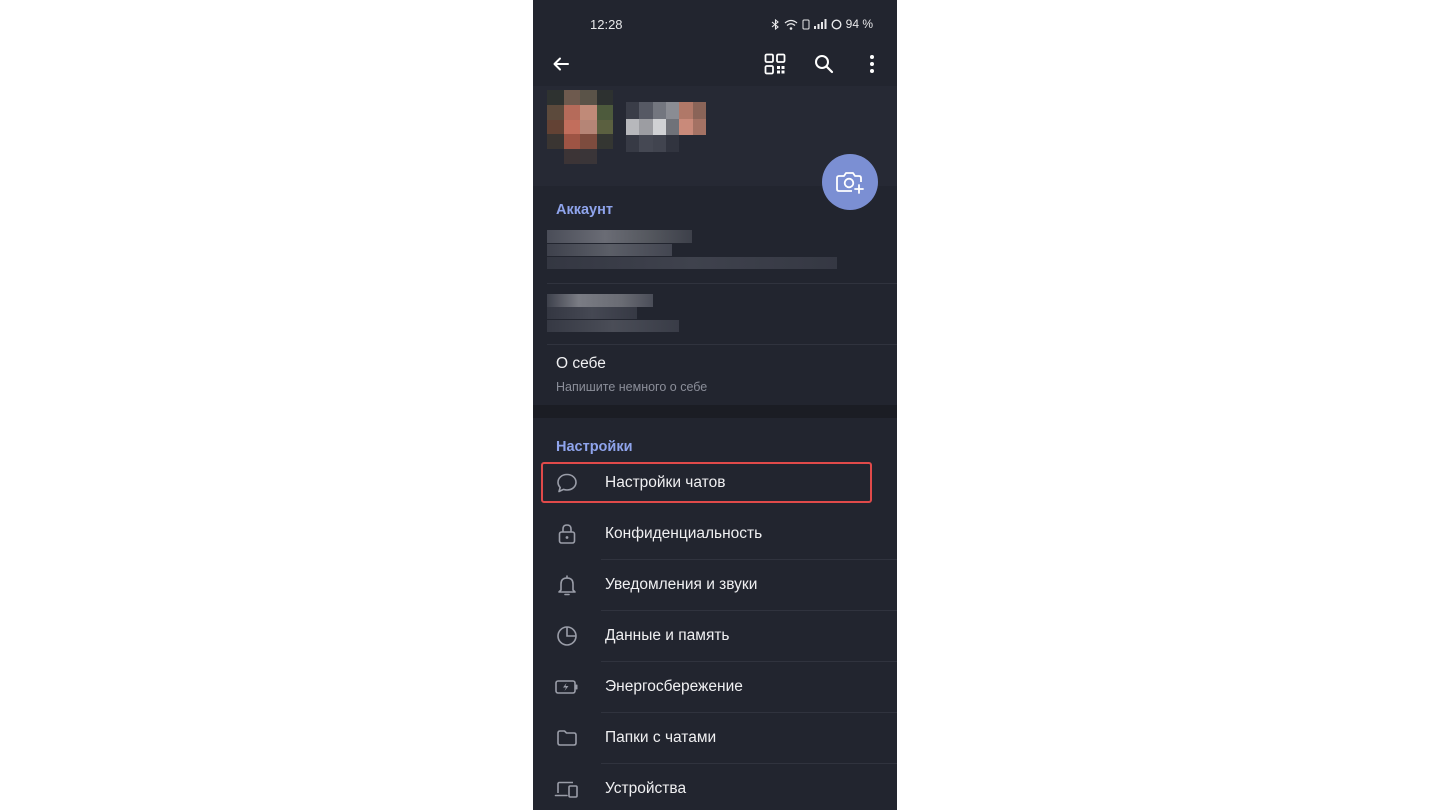 The height and width of the screenshot is (810, 1440). What do you see at coordinates (666, 127) in the screenshot?
I see `profile-name-blurred` at bounding box center [666, 127].